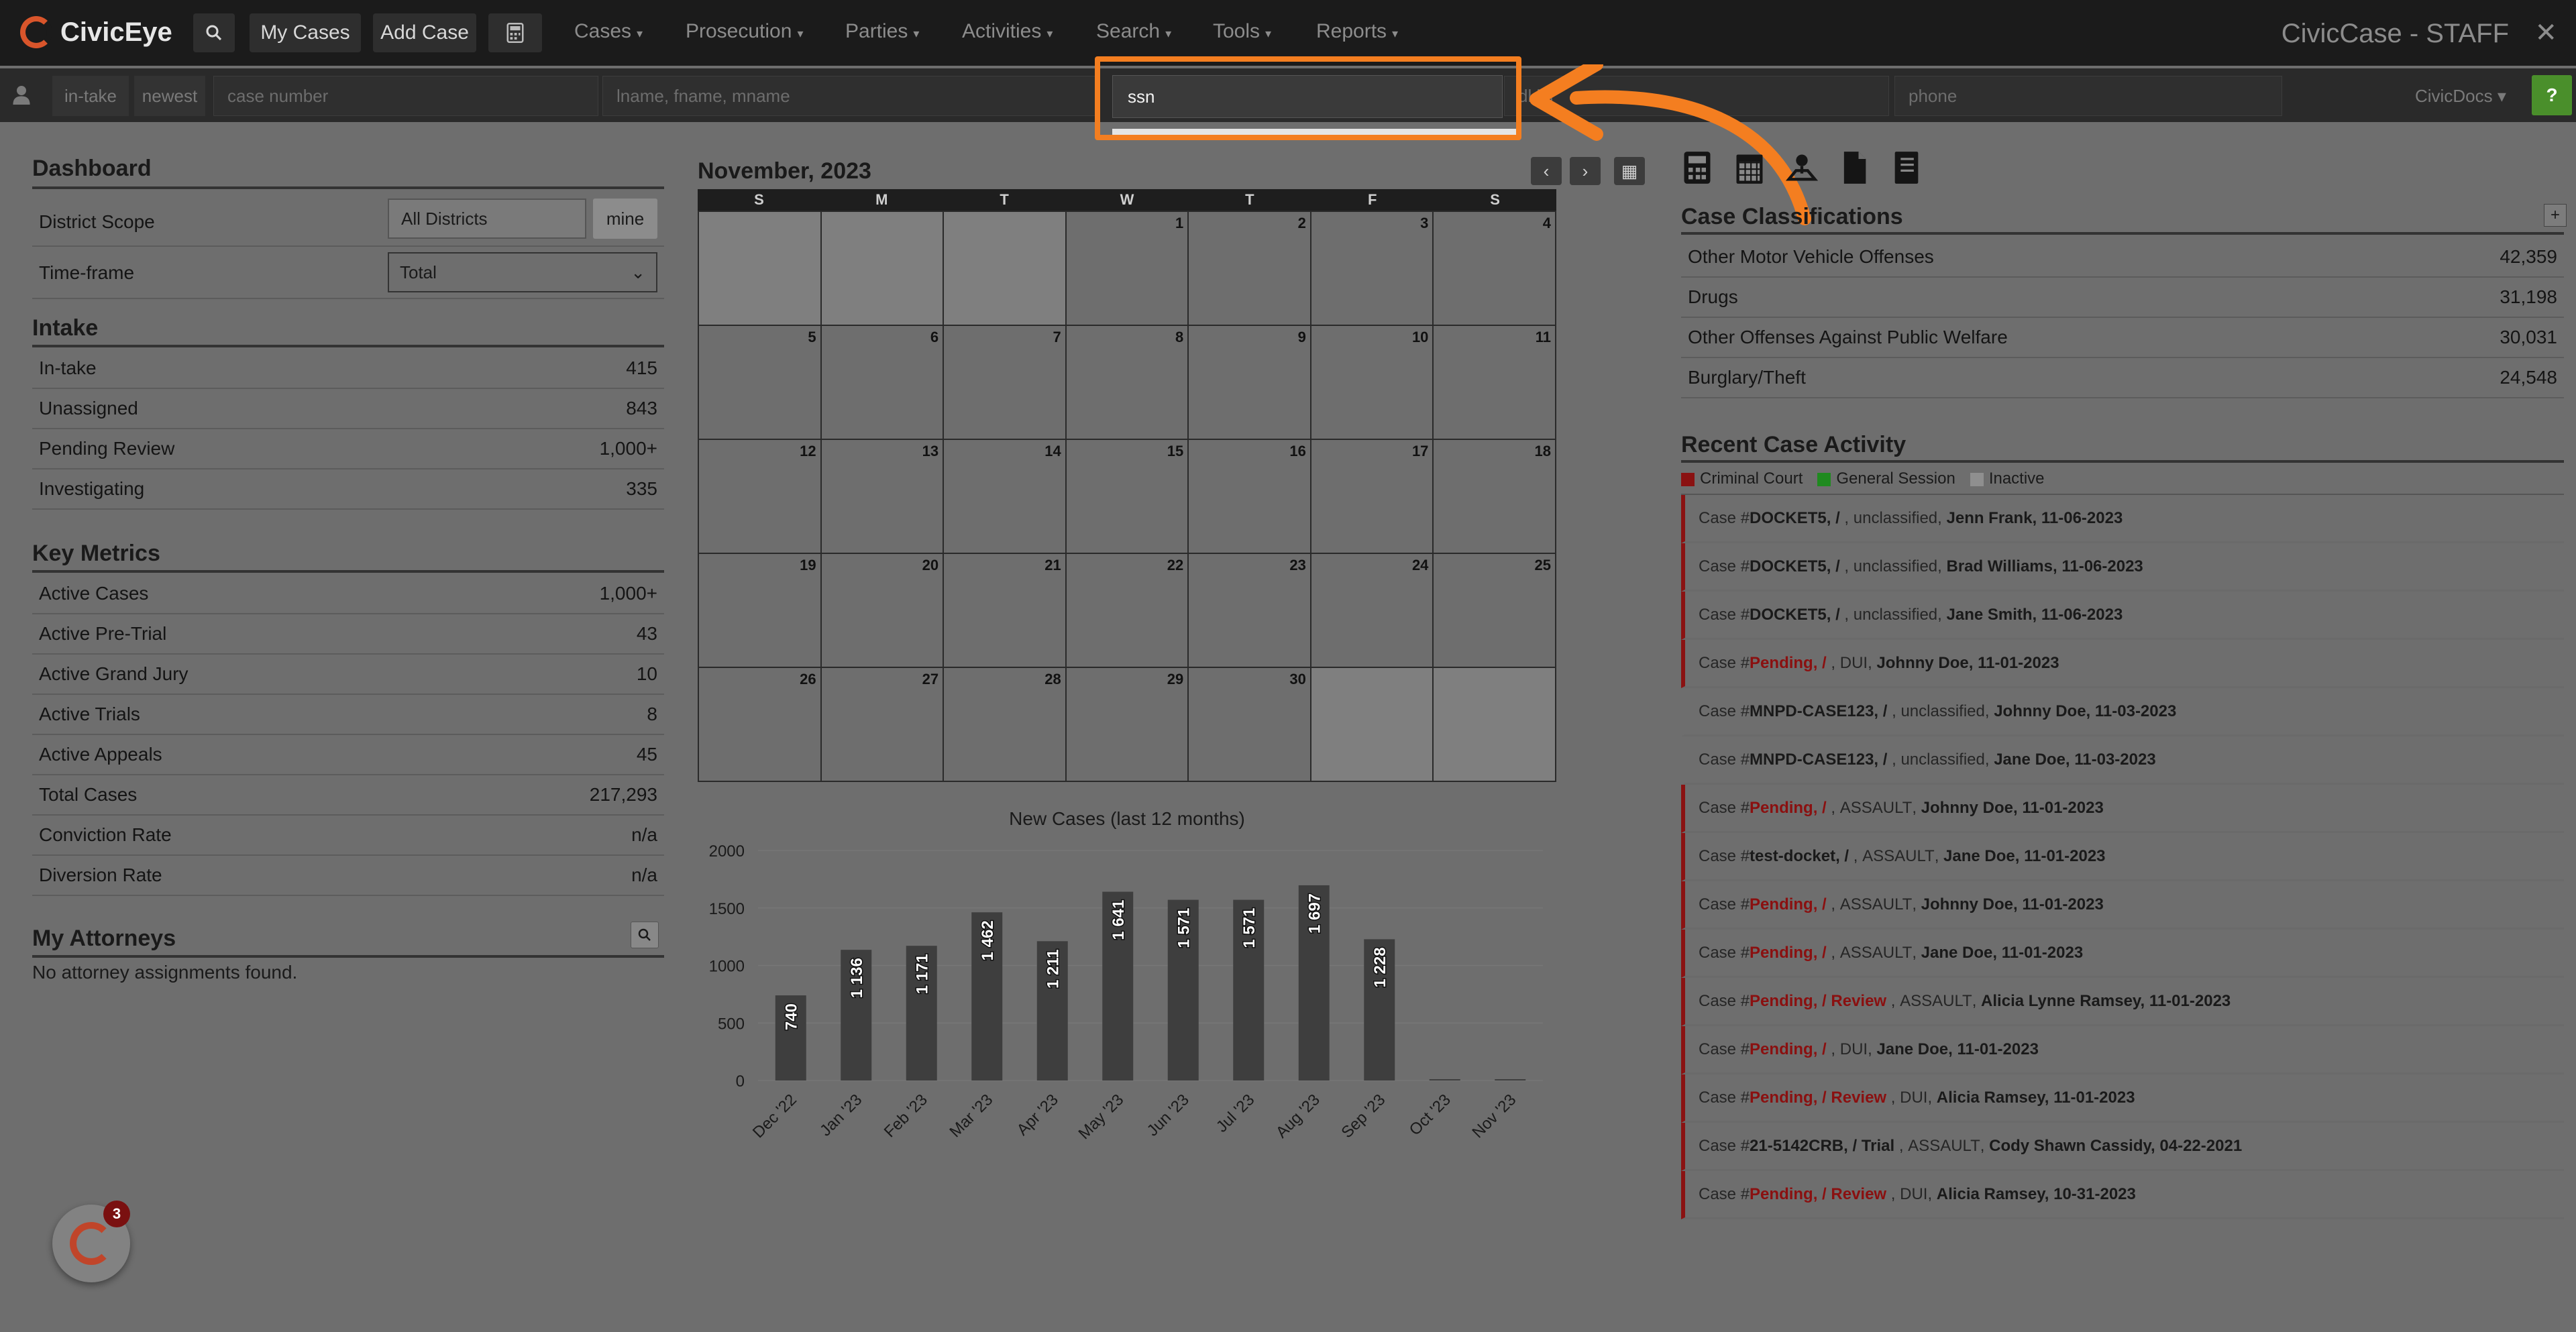  I want to click on calendar-day-cell: 20, so click(883, 611).